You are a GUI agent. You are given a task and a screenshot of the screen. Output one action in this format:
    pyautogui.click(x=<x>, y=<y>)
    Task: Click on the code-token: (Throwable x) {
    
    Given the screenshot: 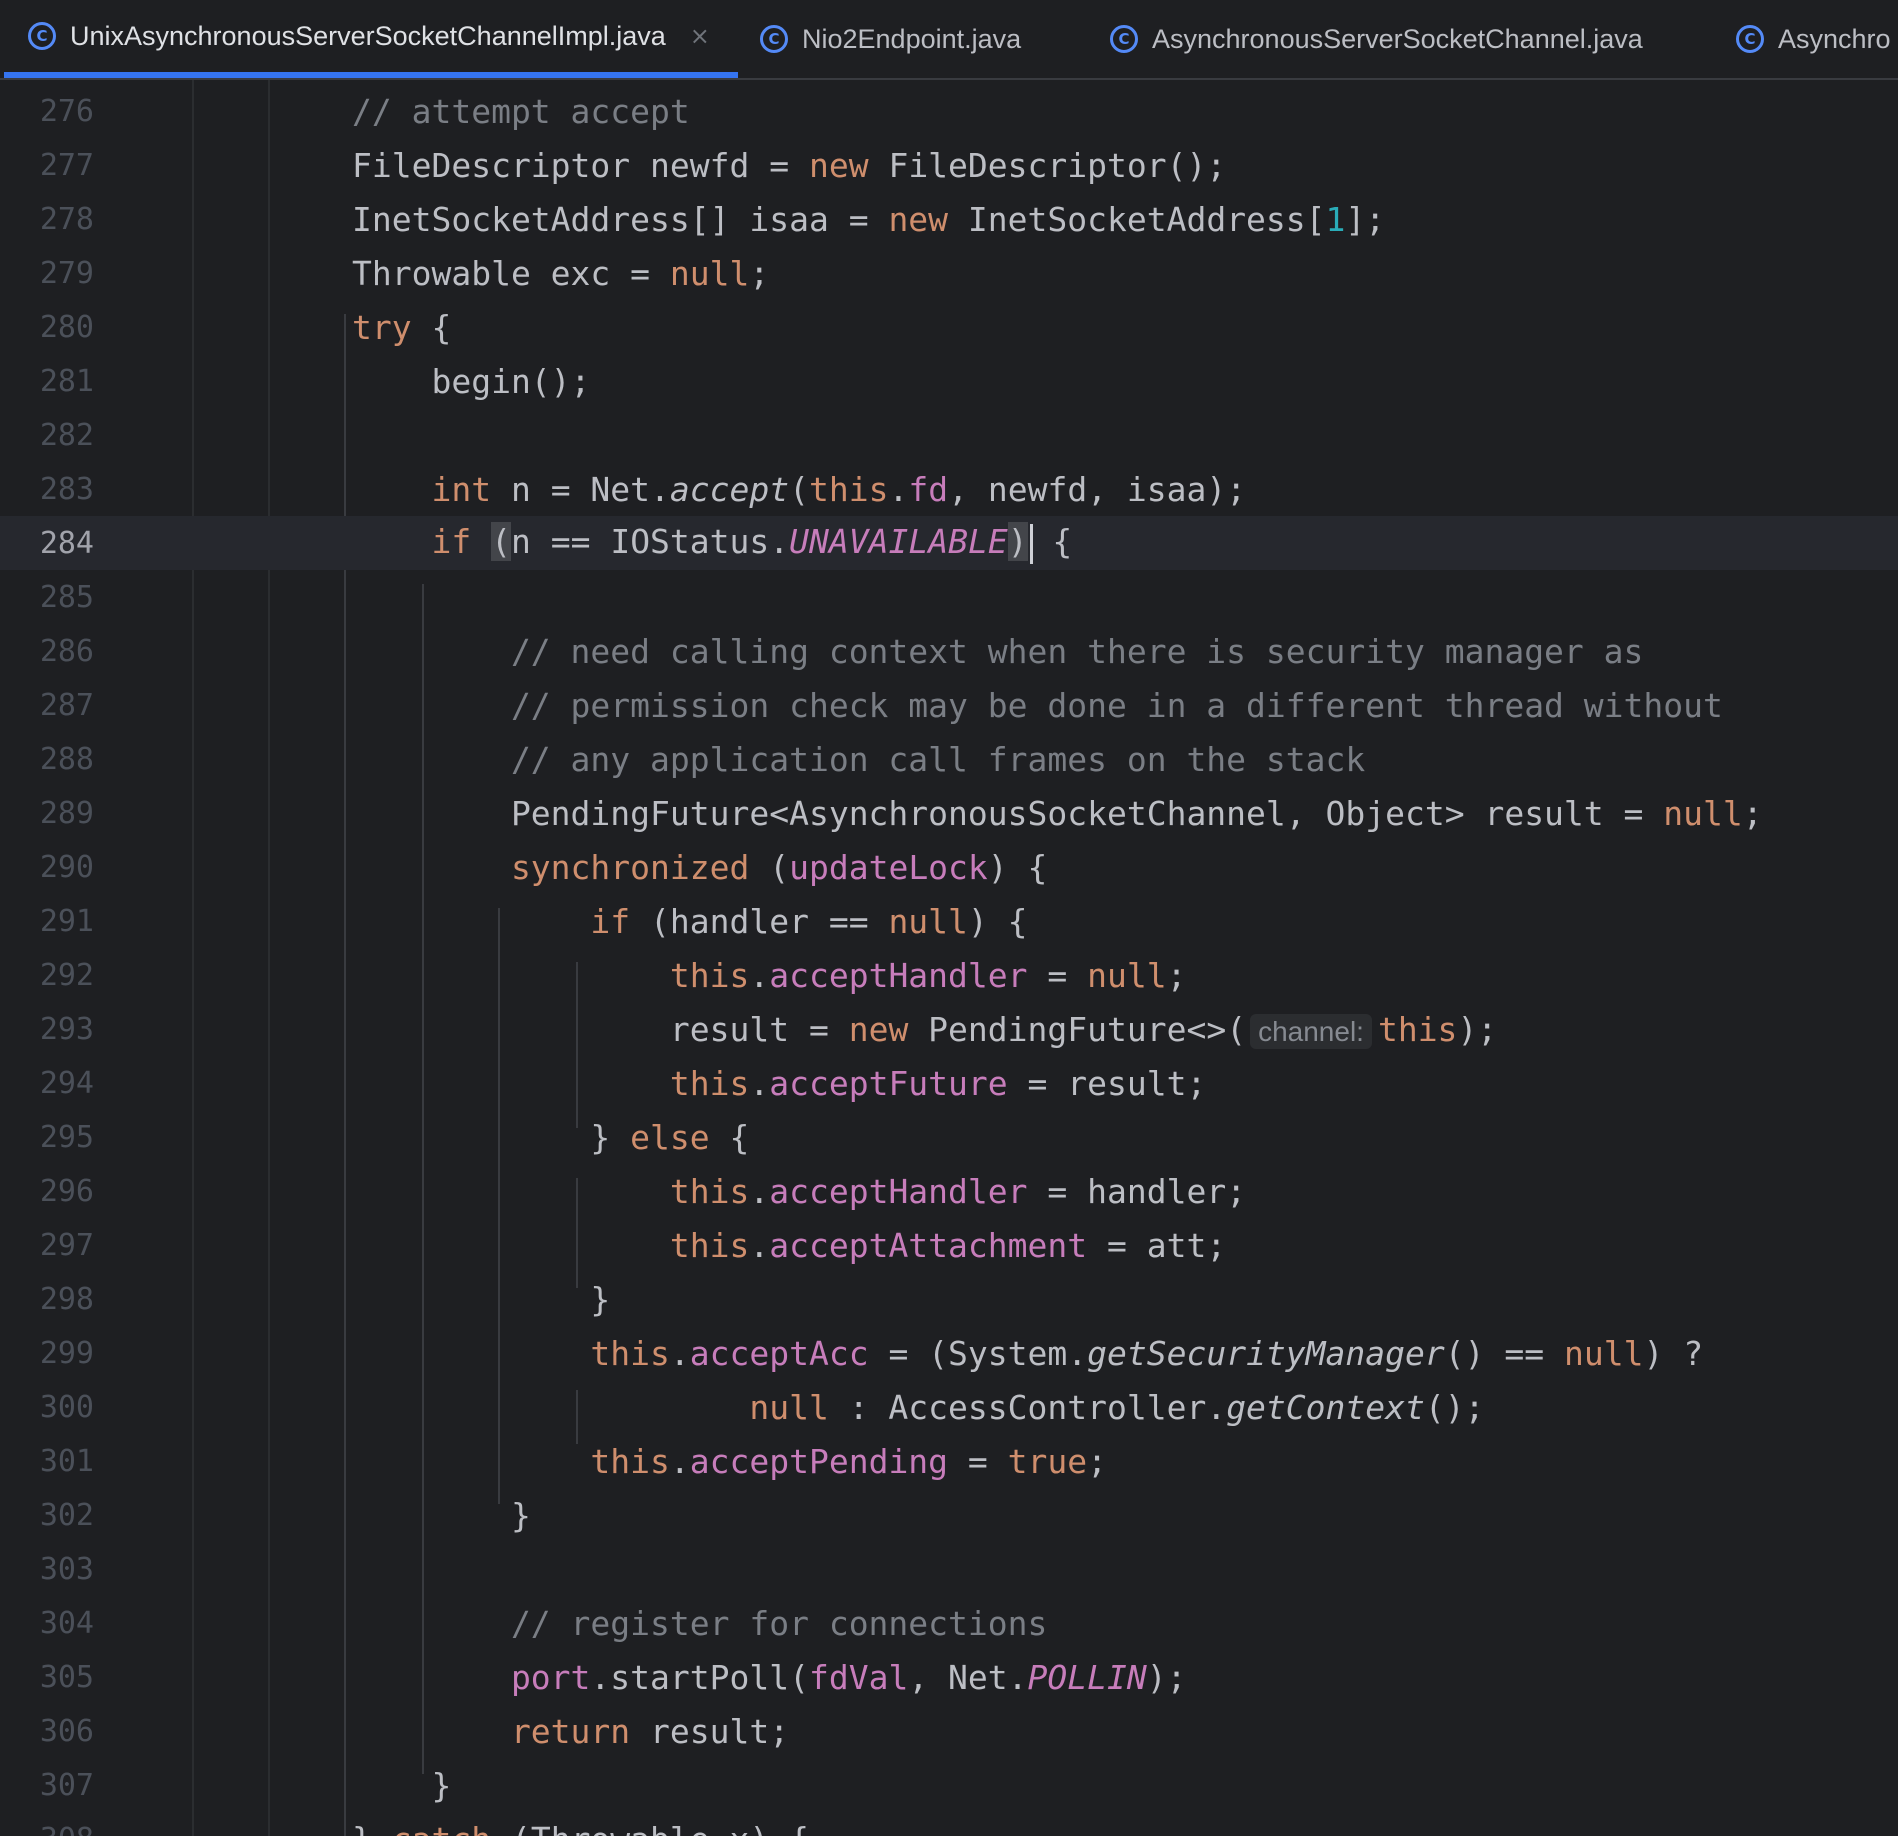 What is the action you would take?
    pyautogui.click(x=650, y=1828)
    